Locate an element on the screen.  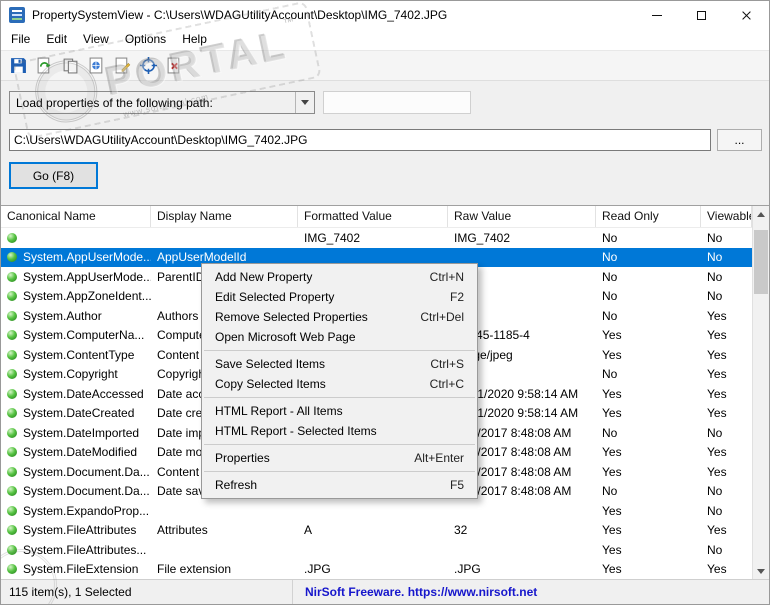
menu-separator is located at coordinates (339, 471).